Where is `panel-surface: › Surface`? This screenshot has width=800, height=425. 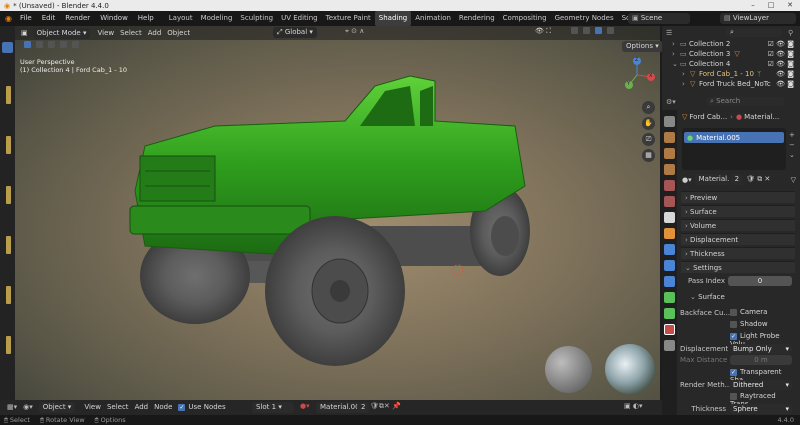
panel-surface: › Surface is located at coordinates (738, 211).